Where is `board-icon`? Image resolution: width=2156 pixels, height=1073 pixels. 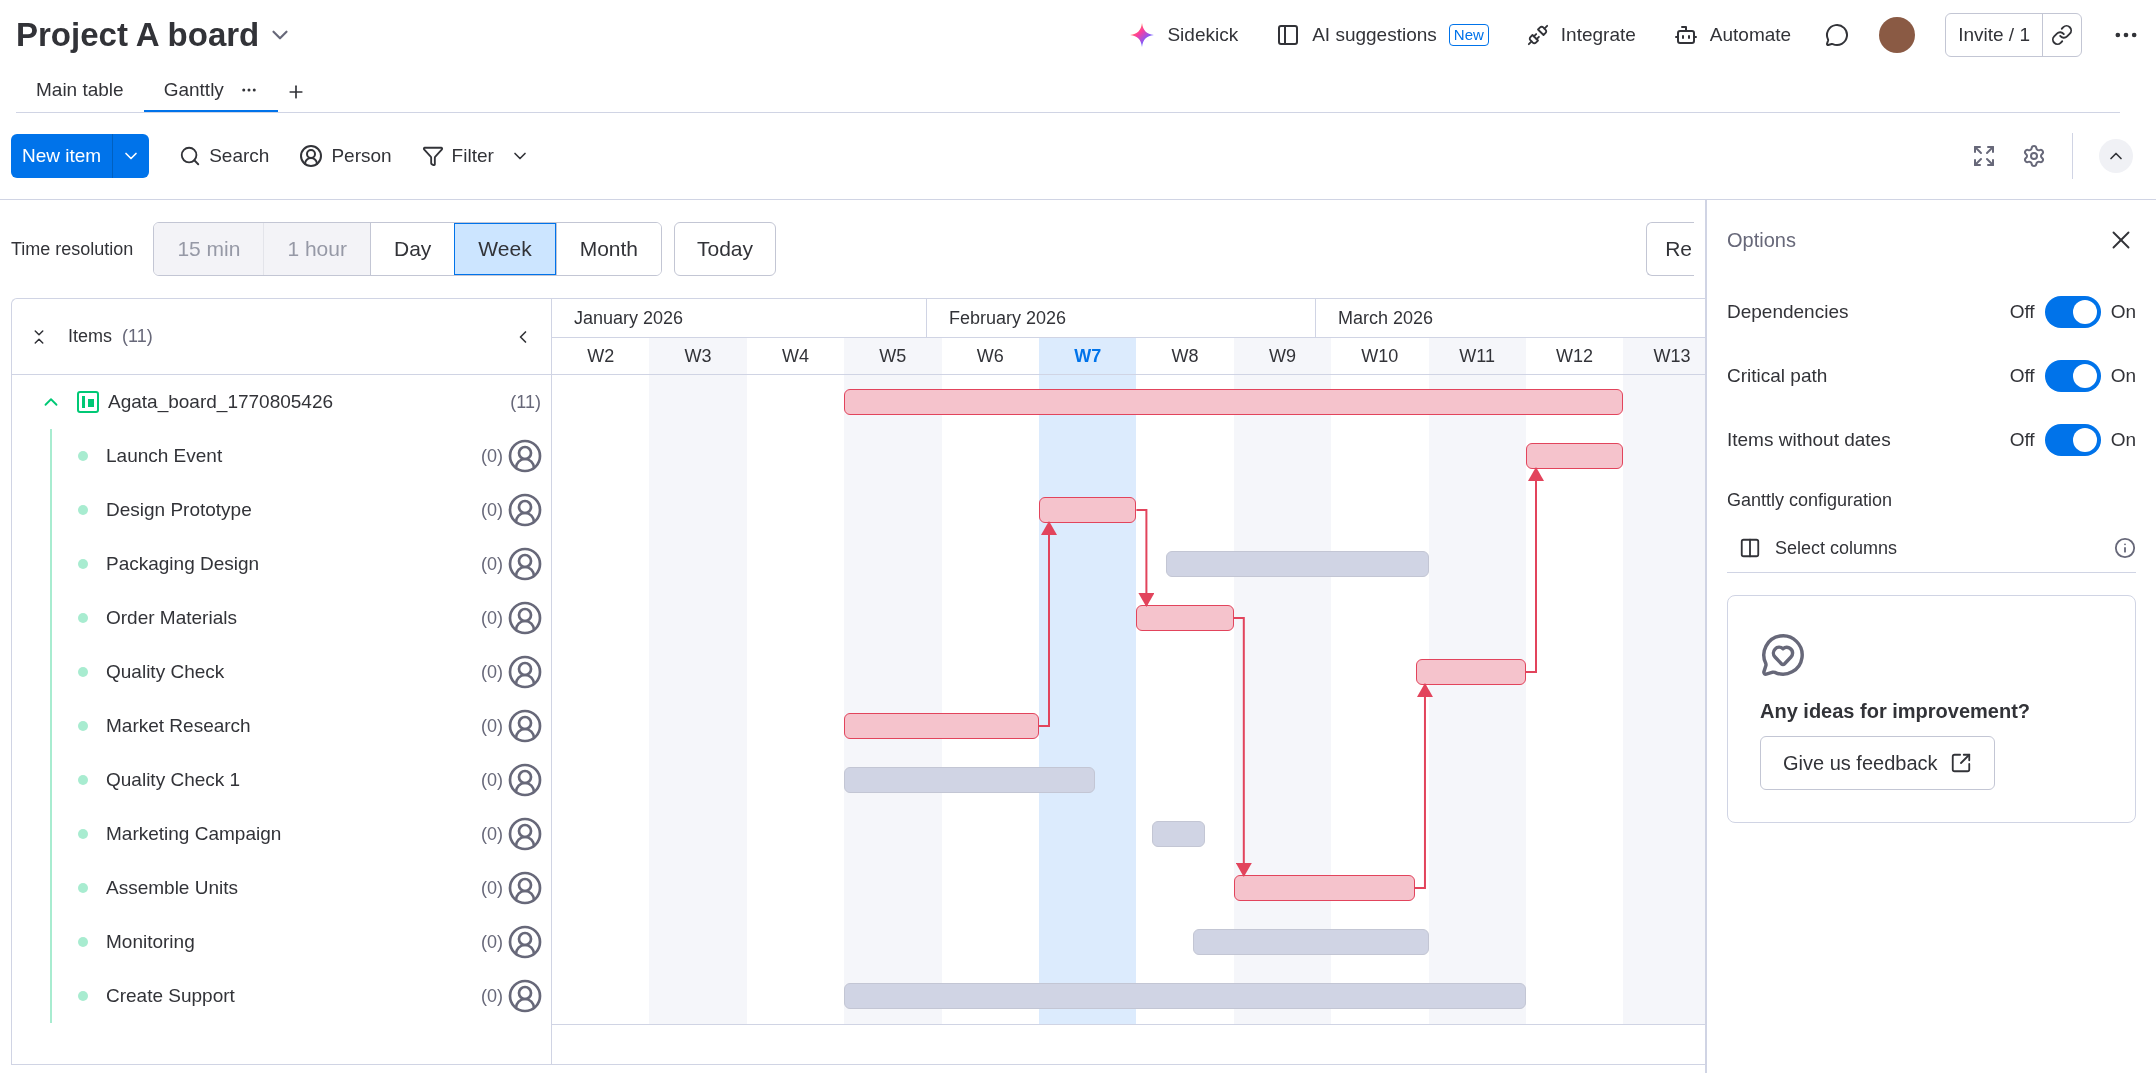
board-icon is located at coordinates (88, 402).